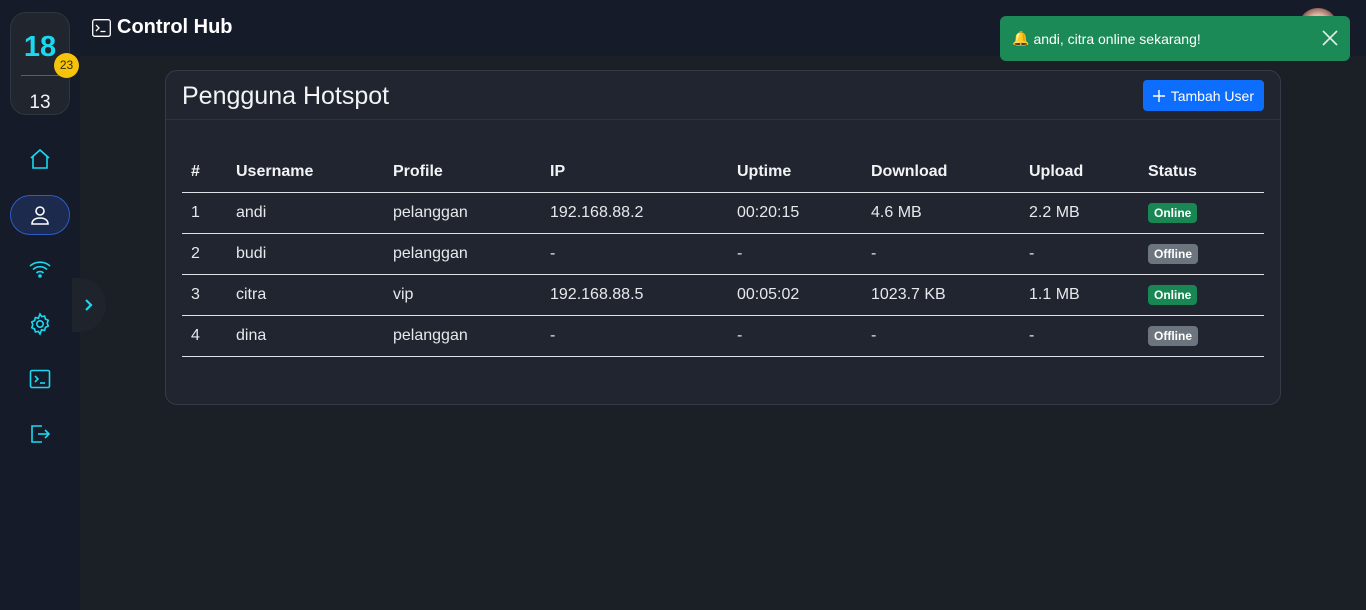  I want to click on card-header: Pengguna Hotspot Tambah User, so click(723, 95).